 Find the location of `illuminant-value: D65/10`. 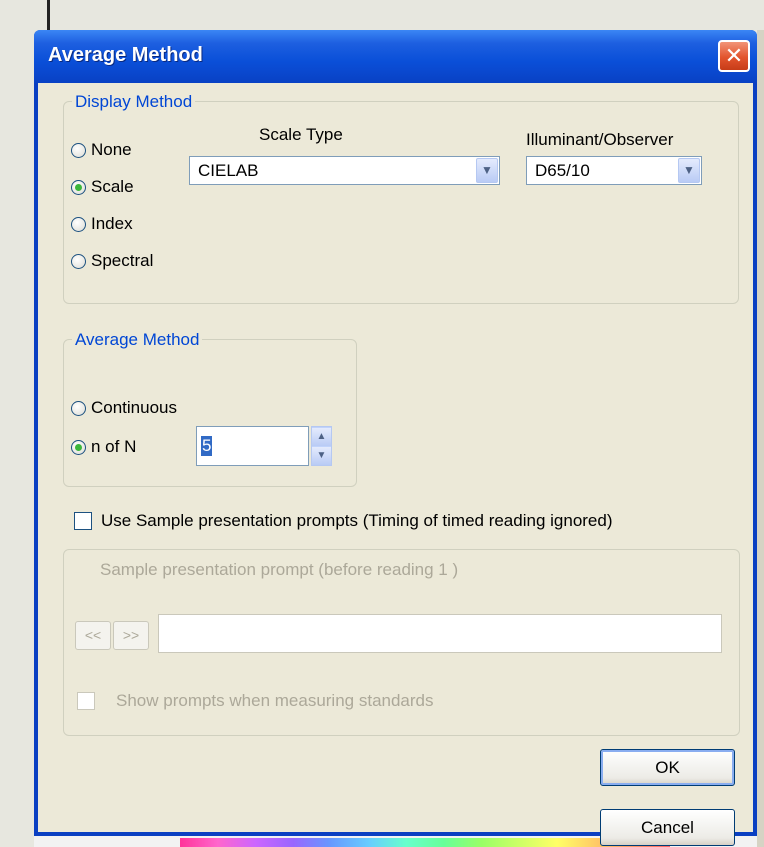

illuminant-value: D65/10 is located at coordinates (562, 170).